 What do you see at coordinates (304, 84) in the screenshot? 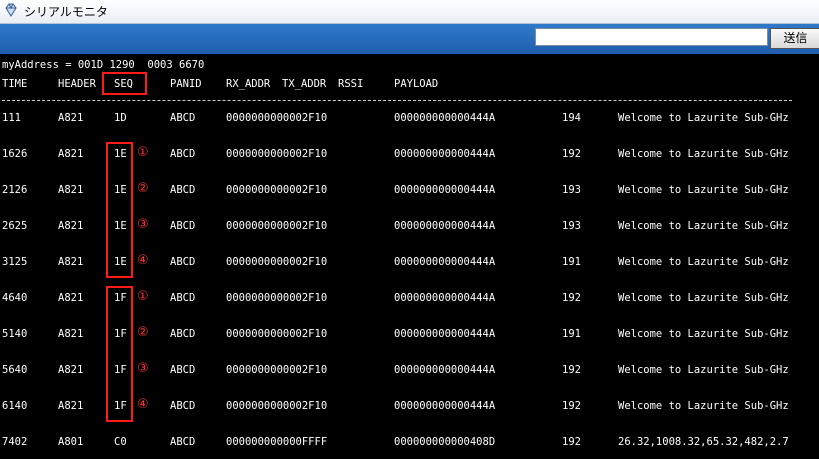
I see `header-tx-addr: TX_ADDR` at bounding box center [304, 84].